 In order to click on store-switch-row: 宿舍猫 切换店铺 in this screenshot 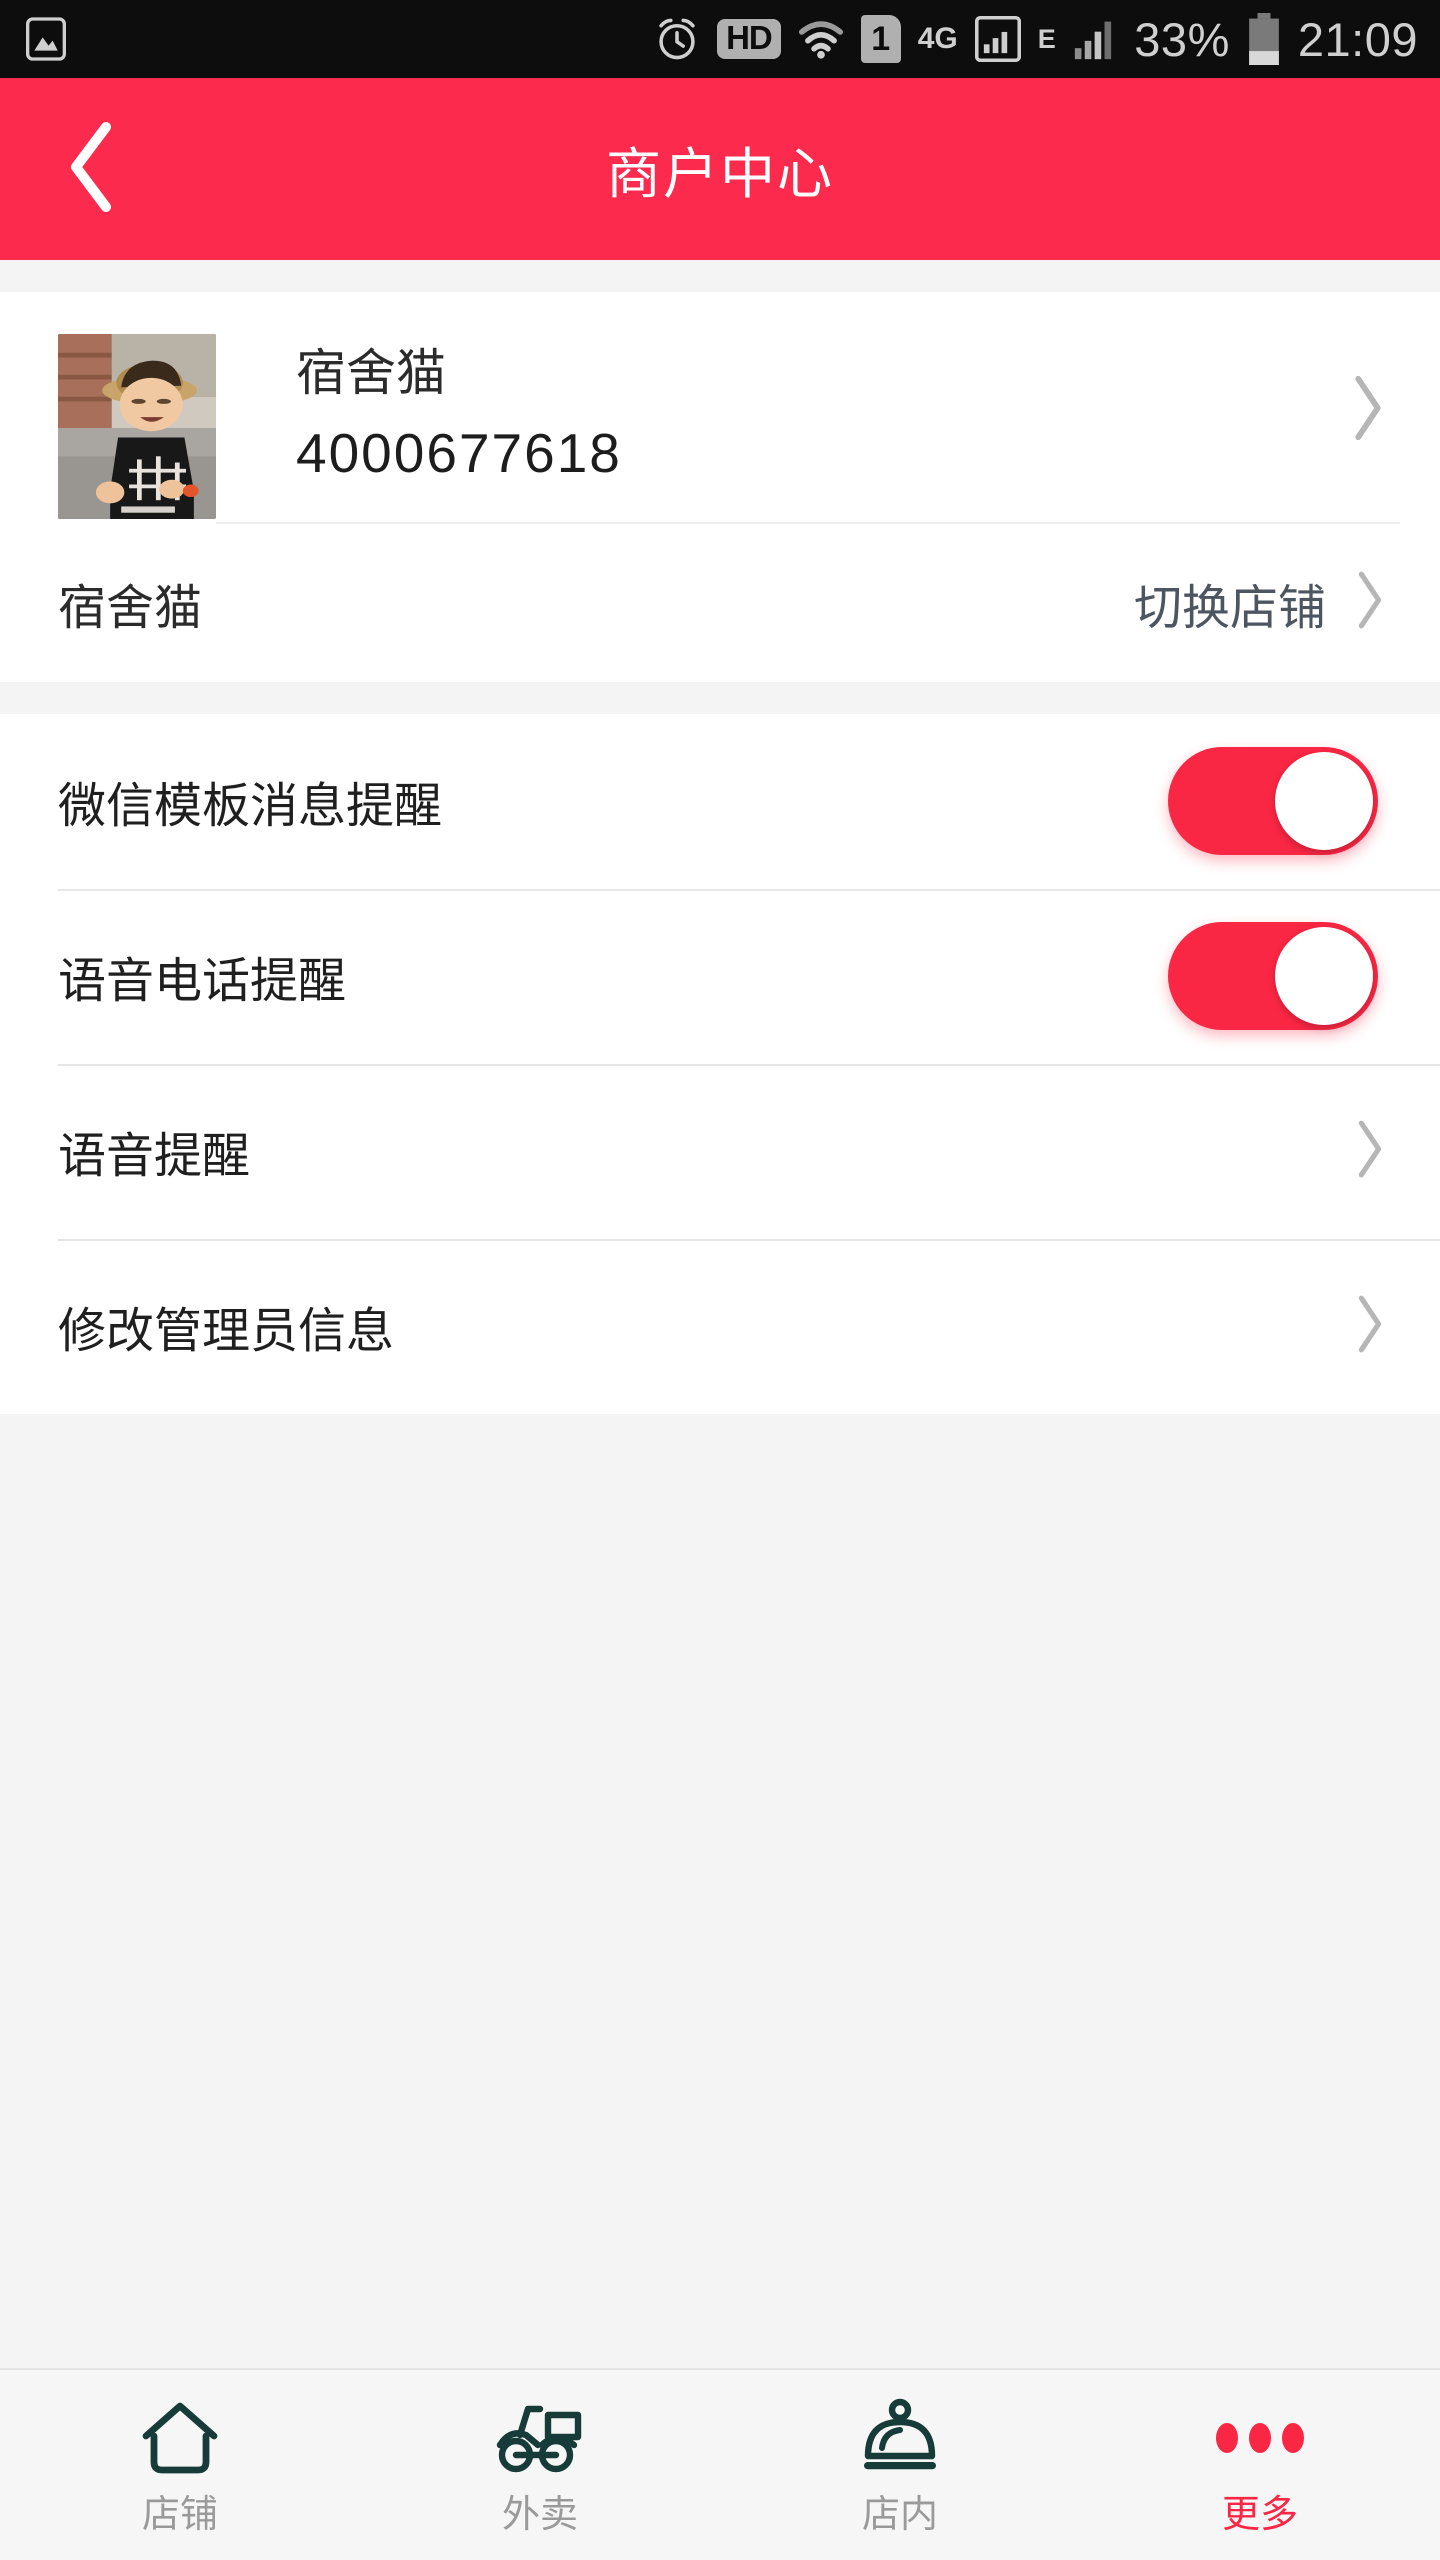, I will do `click(720, 603)`.